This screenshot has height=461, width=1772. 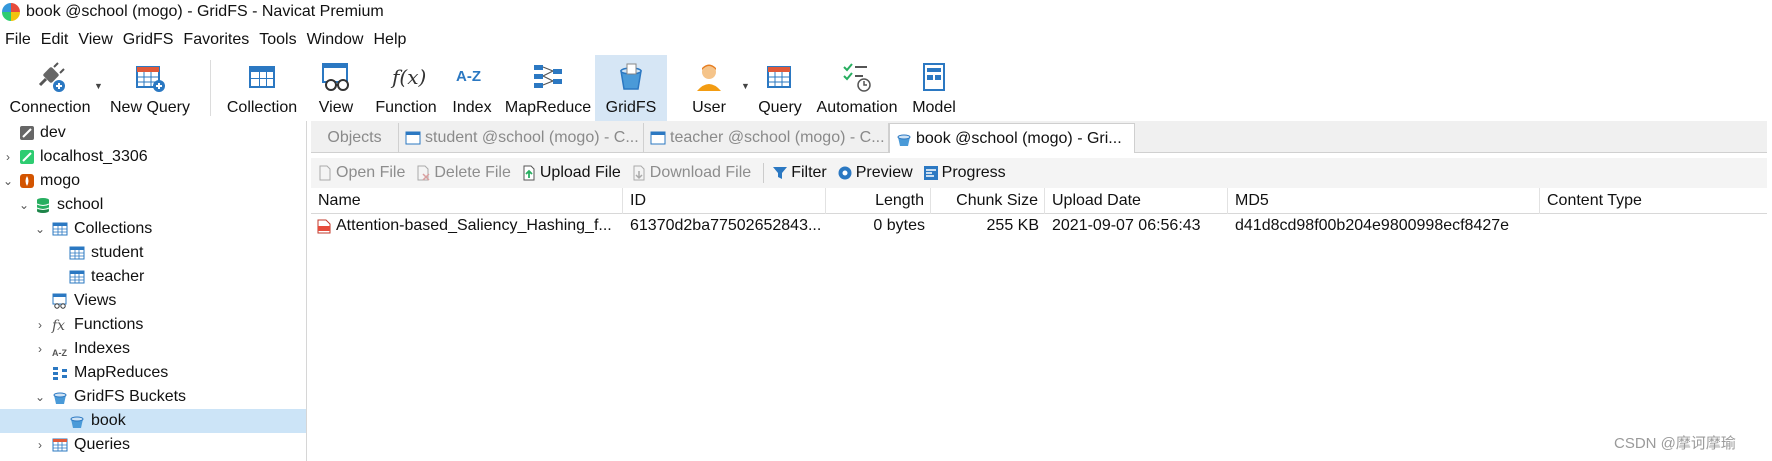 What do you see at coordinates (118, 276) in the screenshot?
I see `tree-label: teacher` at bounding box center [118, 276].